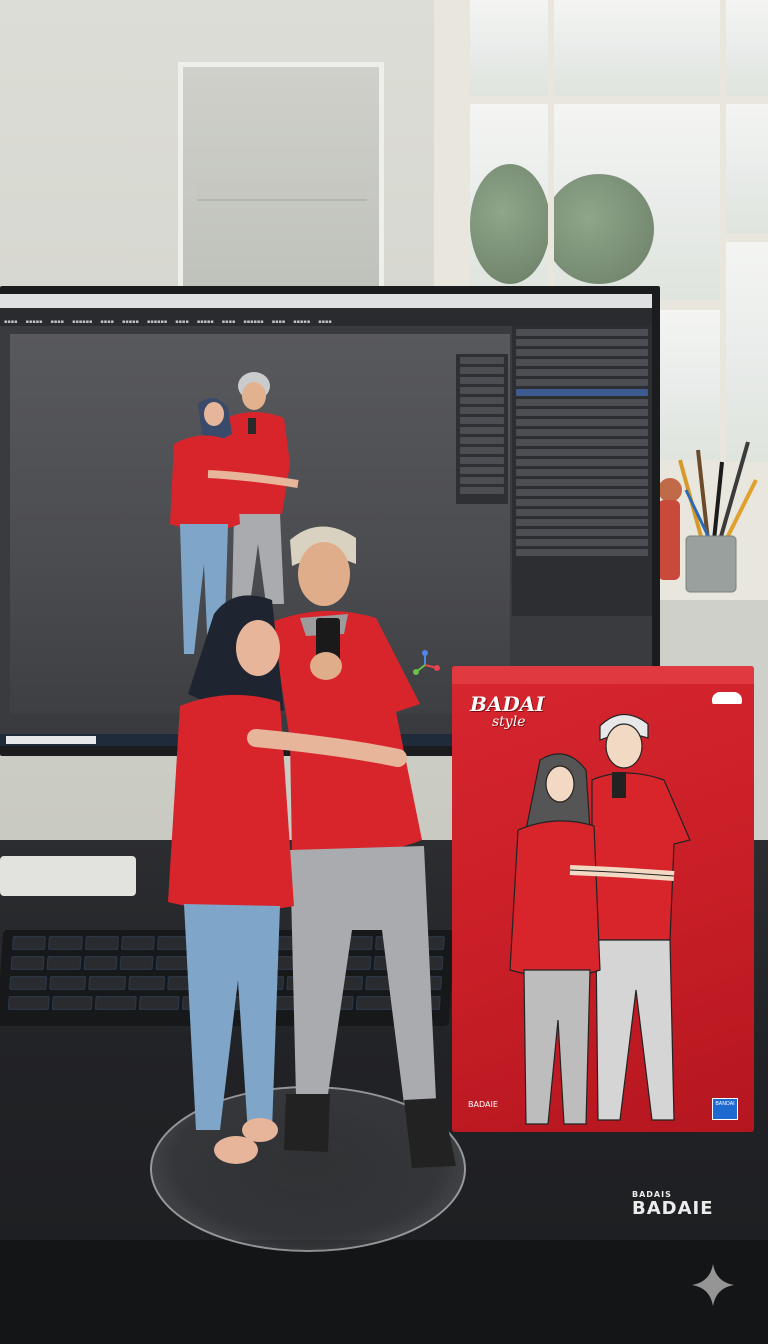 This screenshot has height=1344, width=768. I want to click on box-bottom-label: BADAIE, so click(483, 1104).